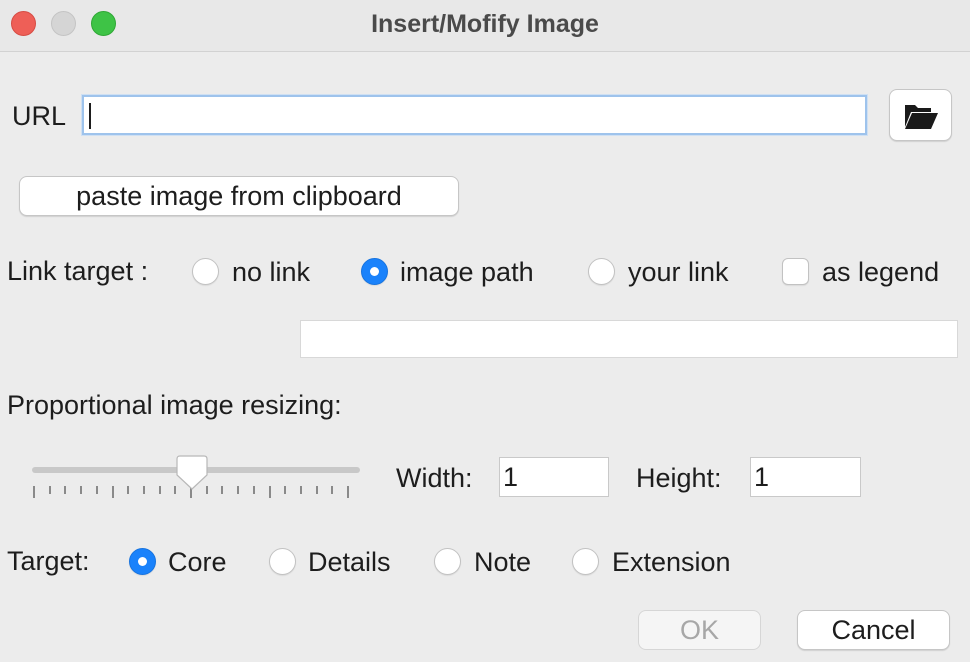 Image resolution: width=970 pixels, height=662 pixels. I want to click on browse-file-button, so click(920, 115).